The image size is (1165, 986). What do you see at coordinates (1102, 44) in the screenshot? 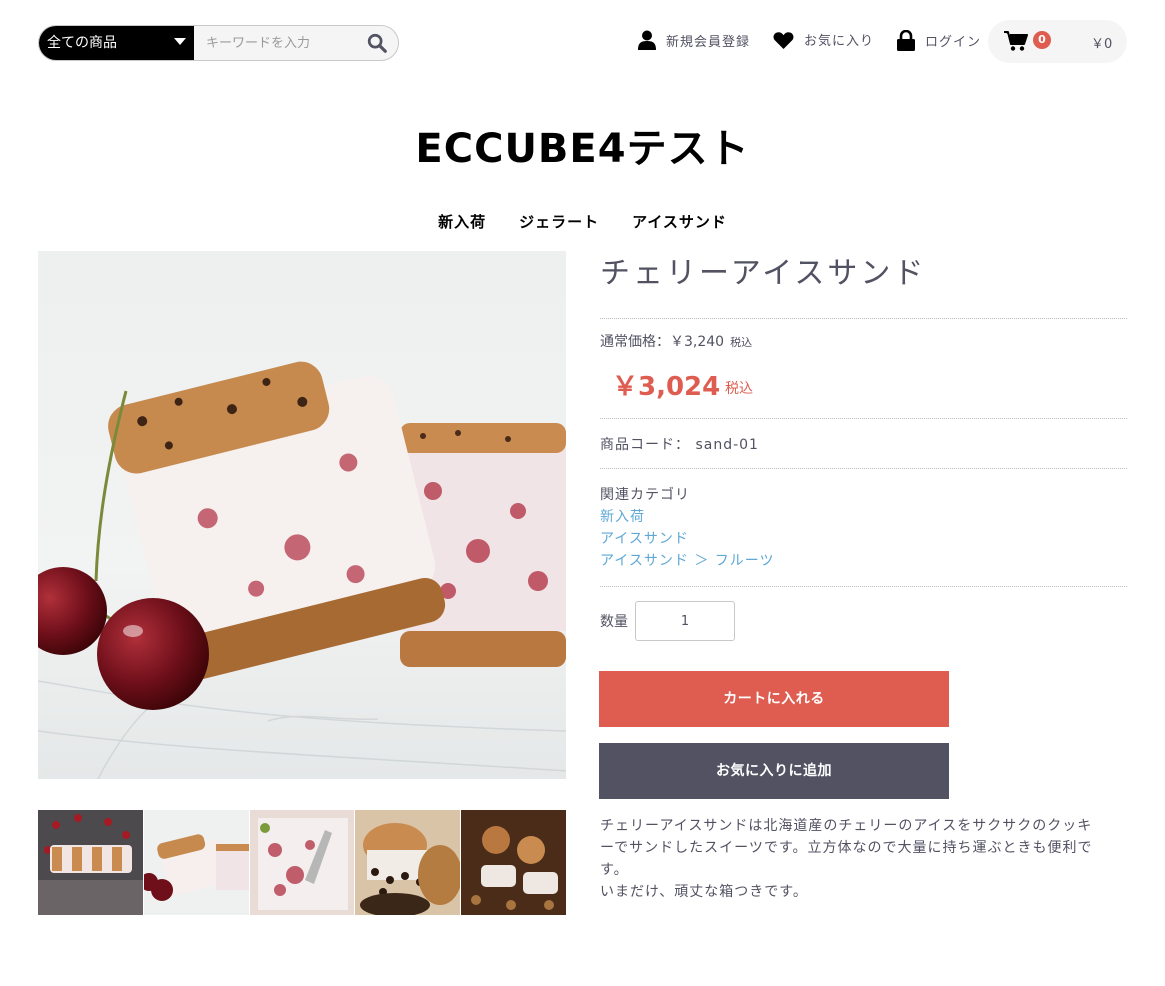
I see `cart-total: ￥0` at bounding box center [1102, 44].